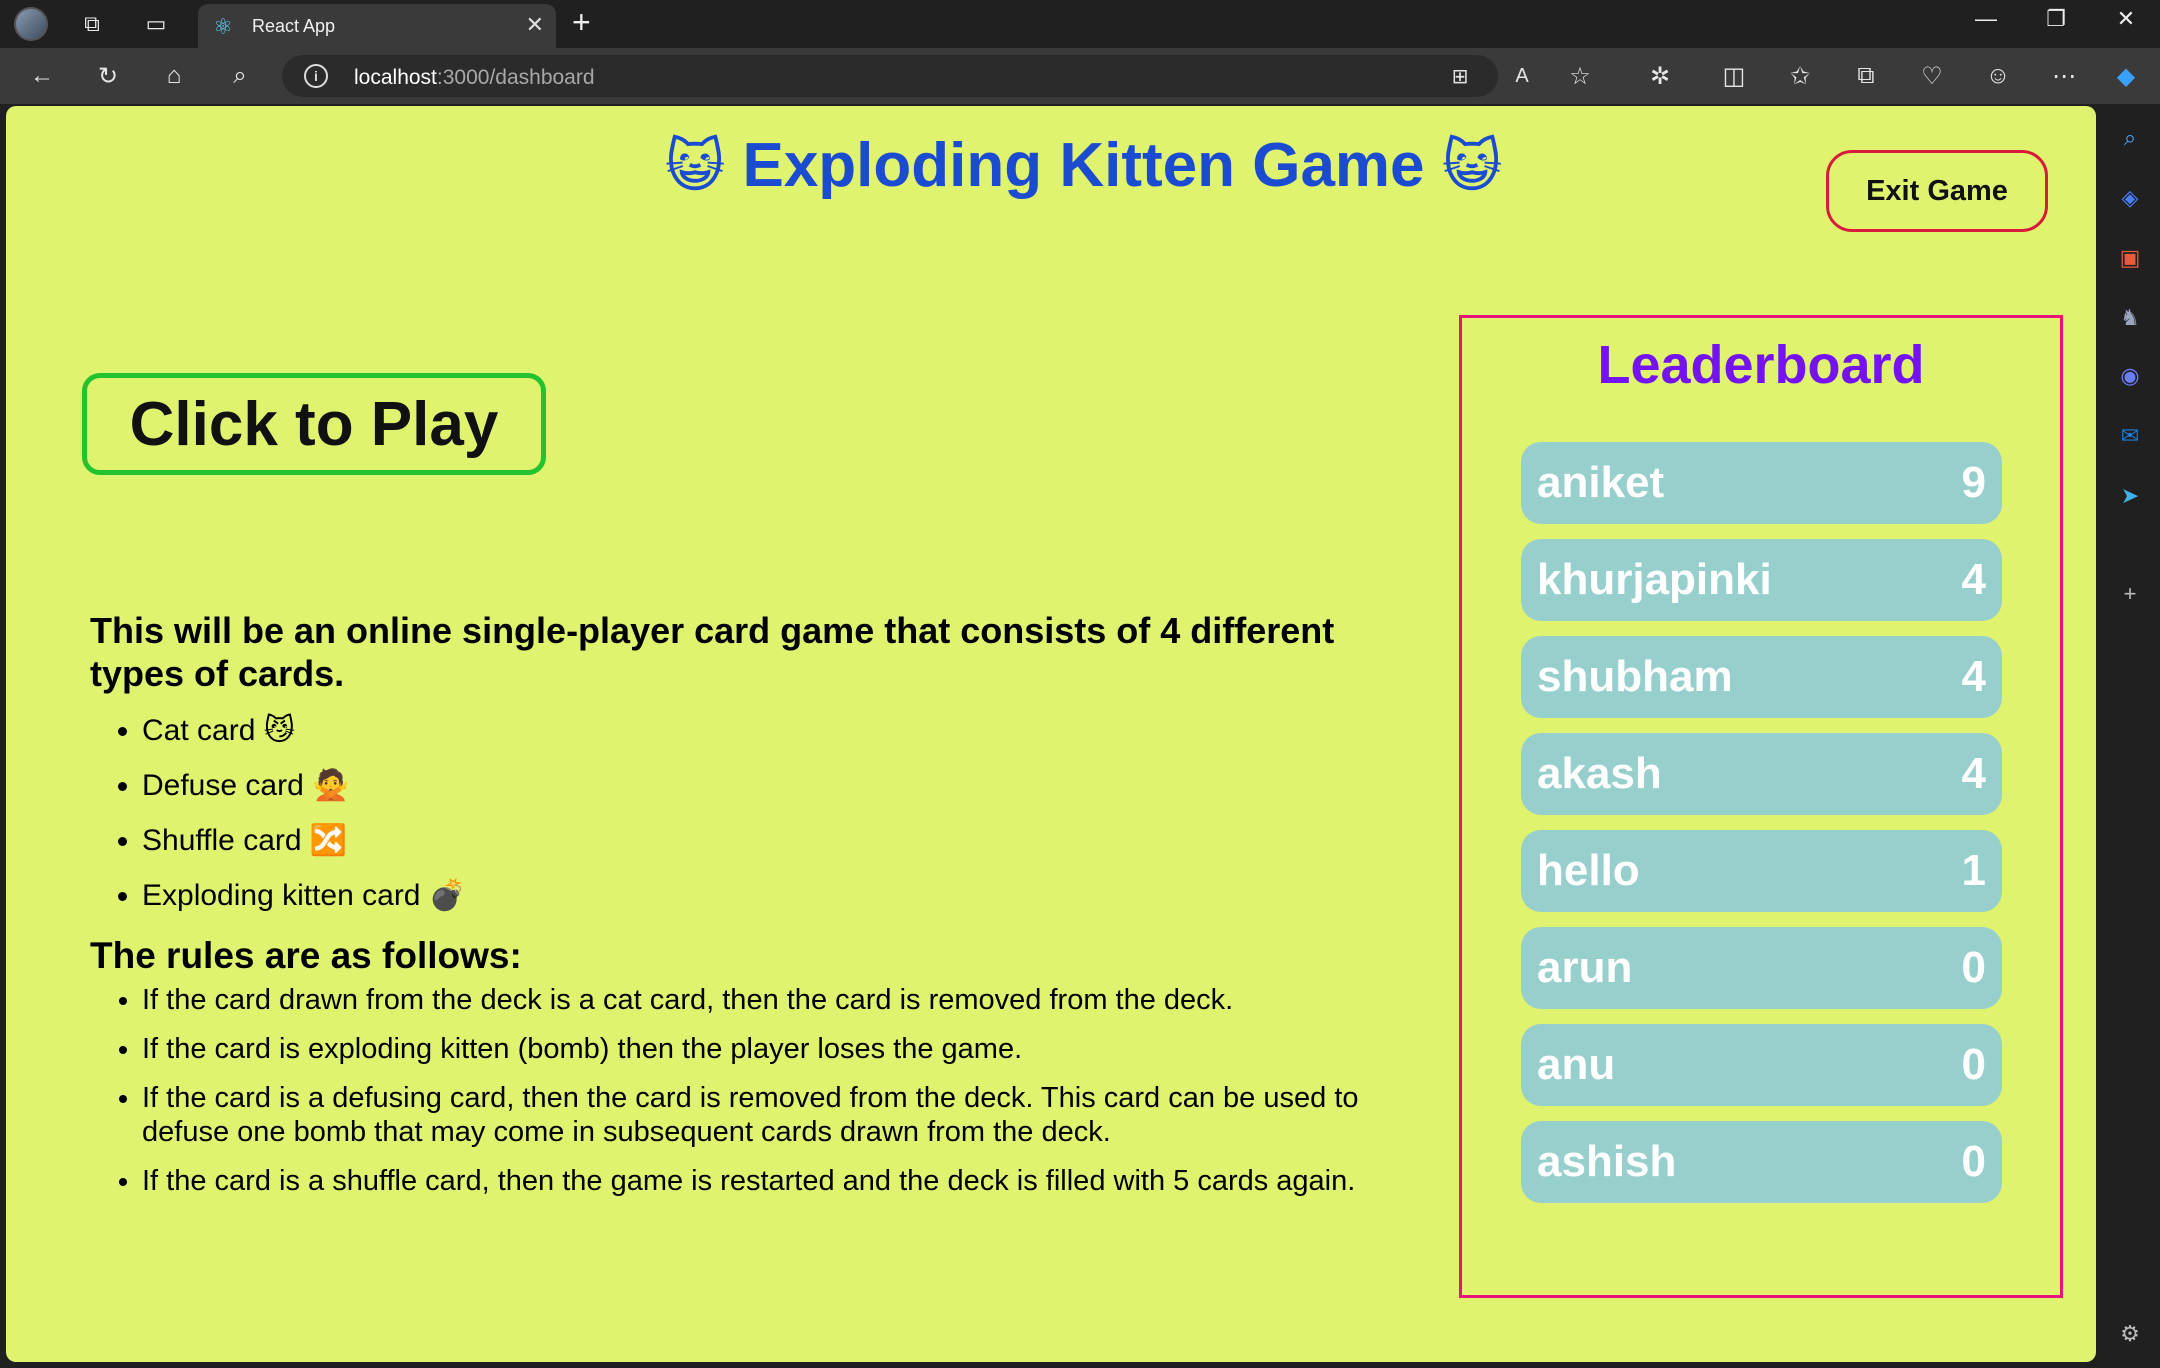 The image size is (2160, 1368). I want to click on collections-icon: ⧉, so click(1866, 76).